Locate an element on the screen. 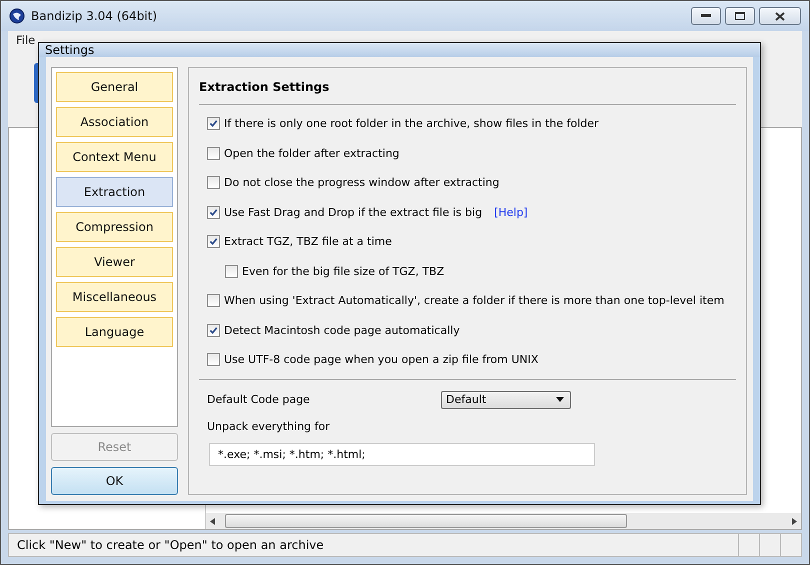 The width and height of the screenshot is (810, 565). field-label: Default Code page is located at coordinates (259, 399).